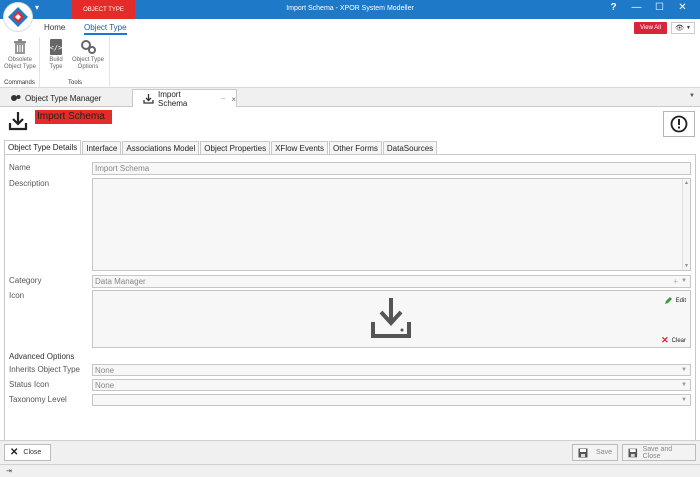 The image size is (700, 477). I want to click on save-and-close-button: Save and Close, so click(659, 452).